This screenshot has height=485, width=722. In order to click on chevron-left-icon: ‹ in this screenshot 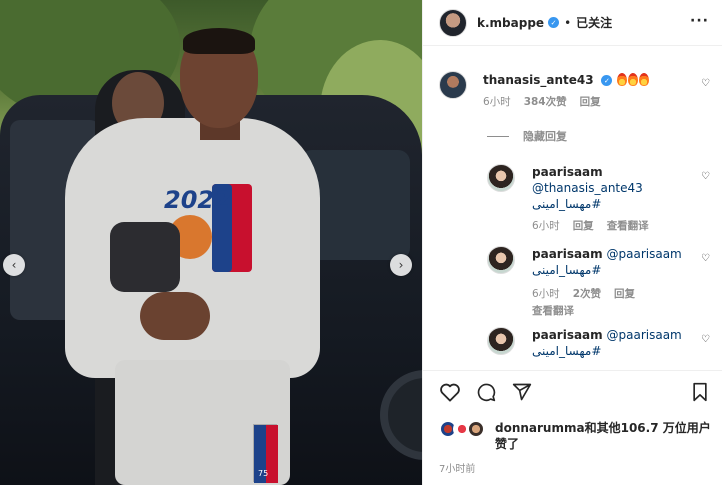, I will do `click(14, 265)`.